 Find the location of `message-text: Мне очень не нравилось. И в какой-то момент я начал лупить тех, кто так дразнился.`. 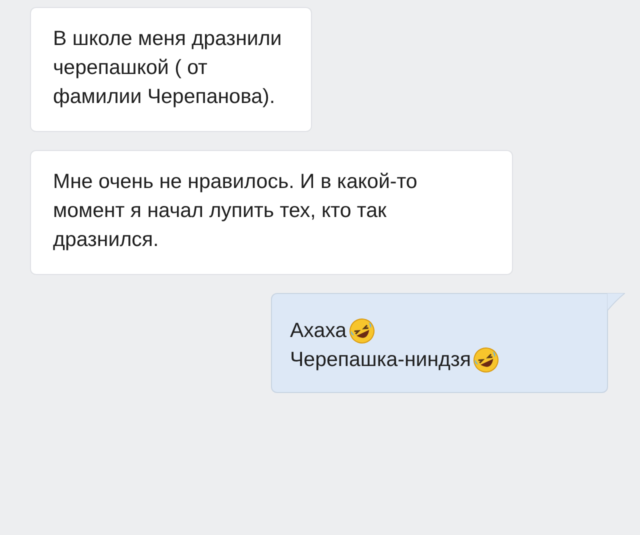

message-text: Мне очень не нравилось. И в какой-то момент я начал лупить тех, кто так дразнился. is located at coordinates (235, 211).